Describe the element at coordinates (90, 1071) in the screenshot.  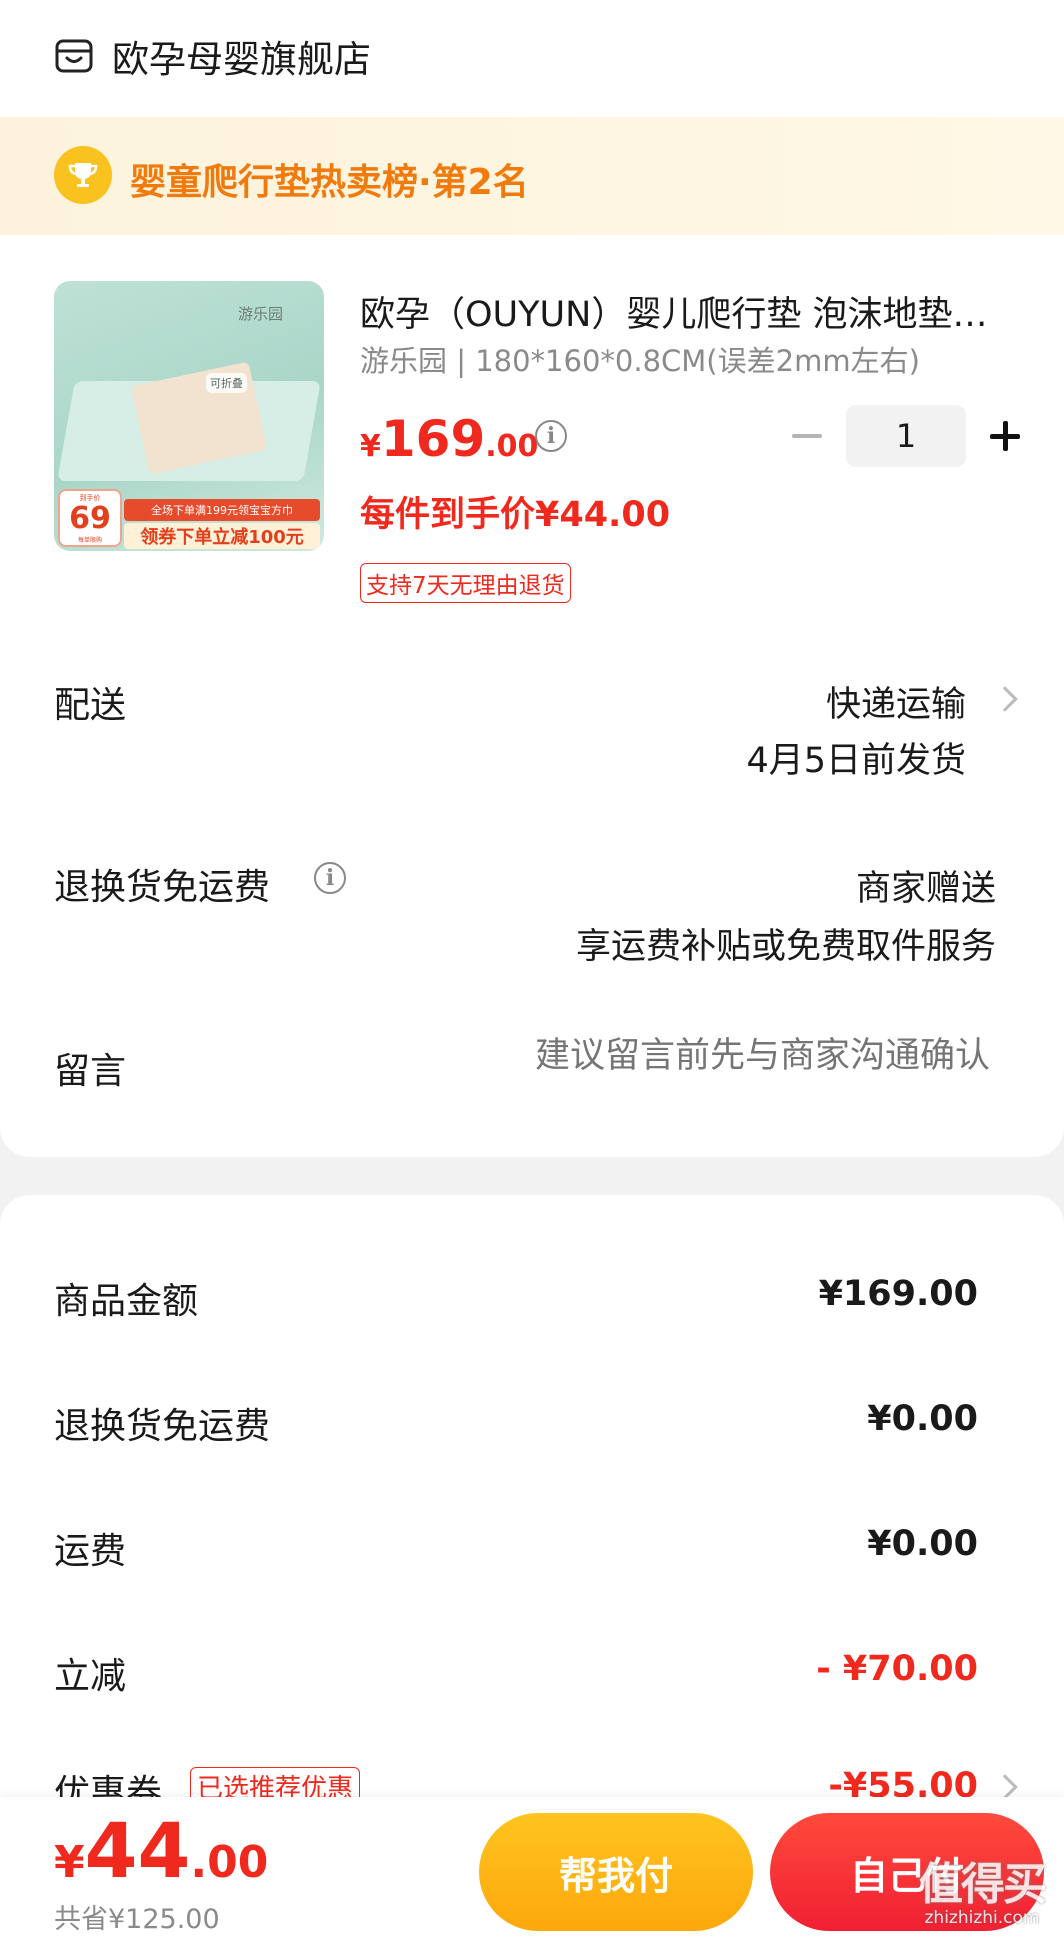
I see `message-label: 留言` at that location.